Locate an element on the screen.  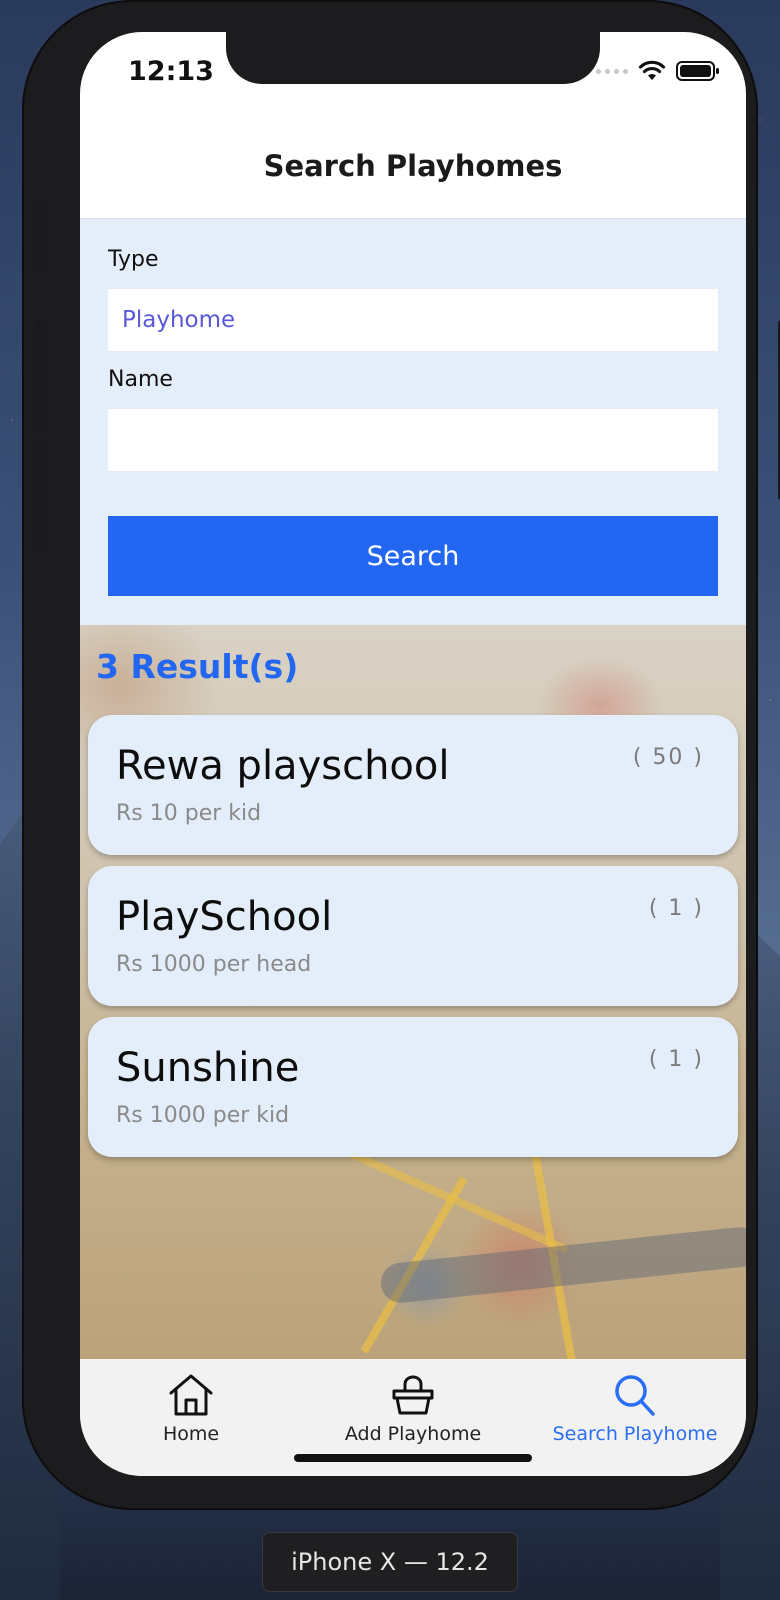
battery-icon is located at coordinates (697, 71).